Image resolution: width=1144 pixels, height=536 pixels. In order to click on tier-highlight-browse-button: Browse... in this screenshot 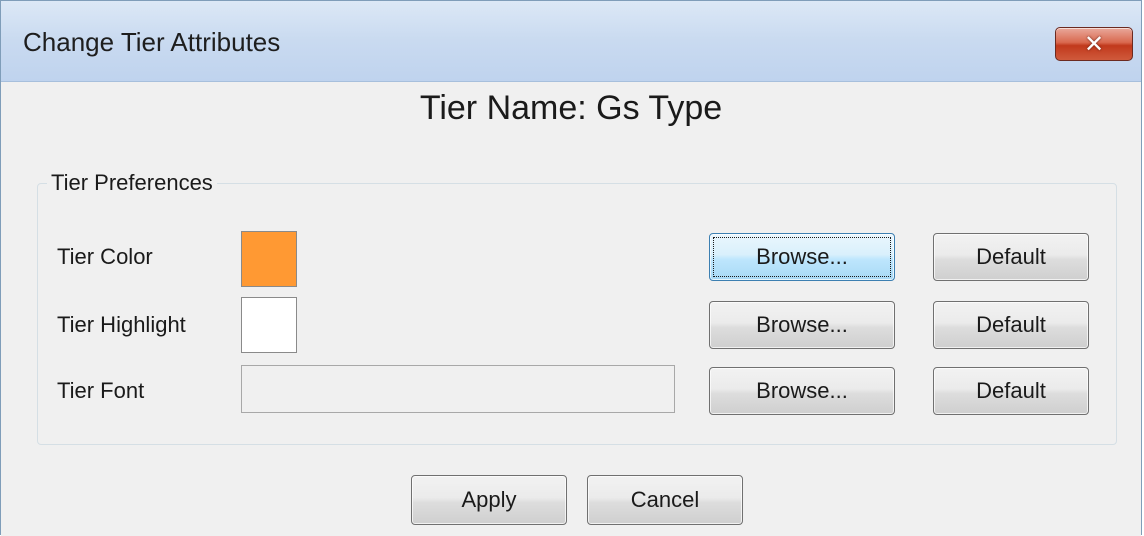, I will do `click(802, 325)`.